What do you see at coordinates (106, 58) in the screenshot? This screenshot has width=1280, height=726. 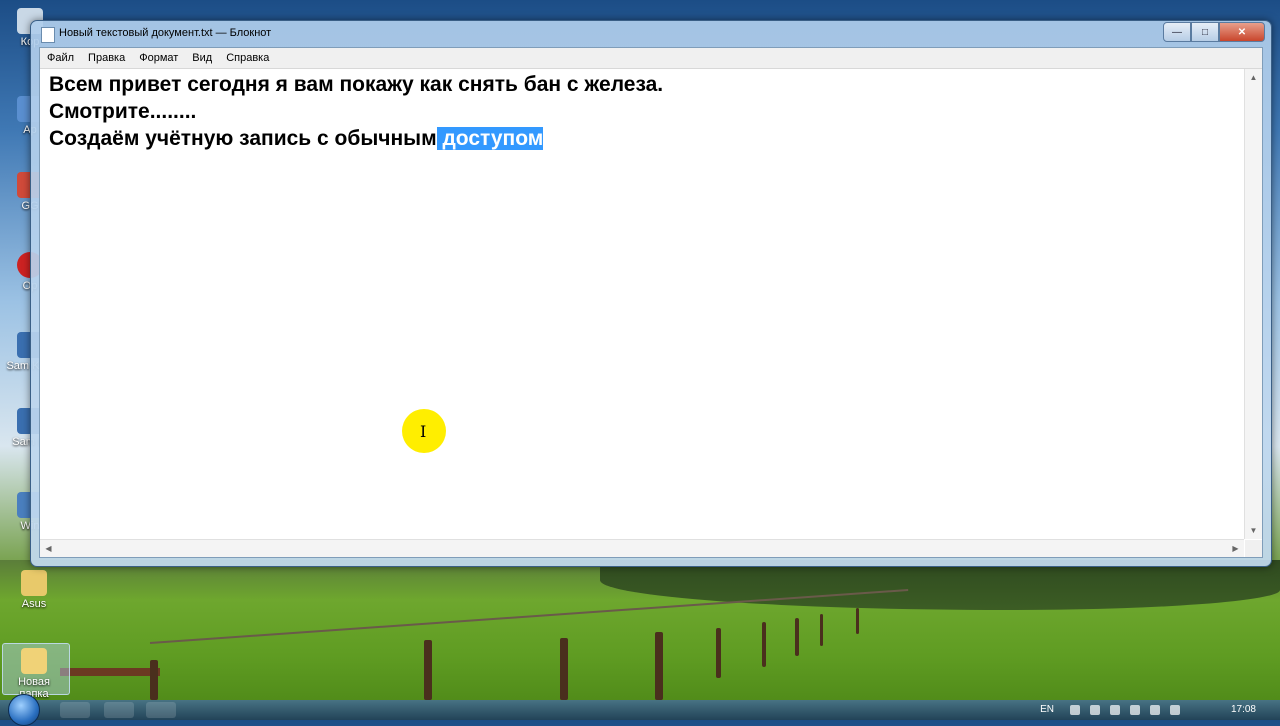 I see `menu-edit: Правка` at bounding box center [106, 58].